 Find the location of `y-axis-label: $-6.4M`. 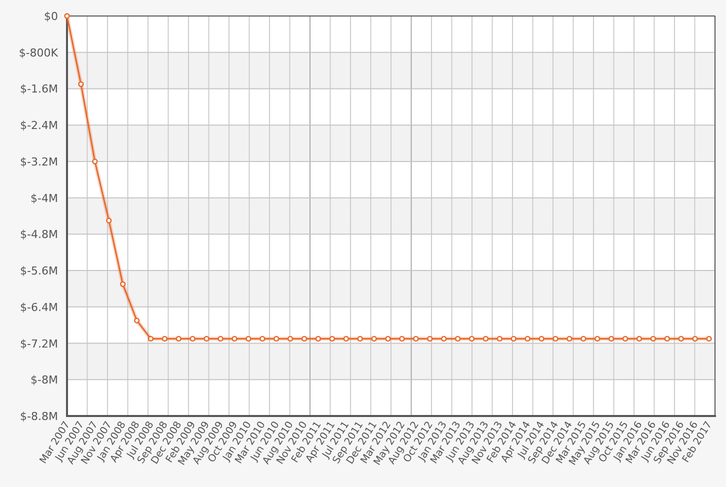

y-axis-label: $-6.4M is located at coordinates (39, 307).